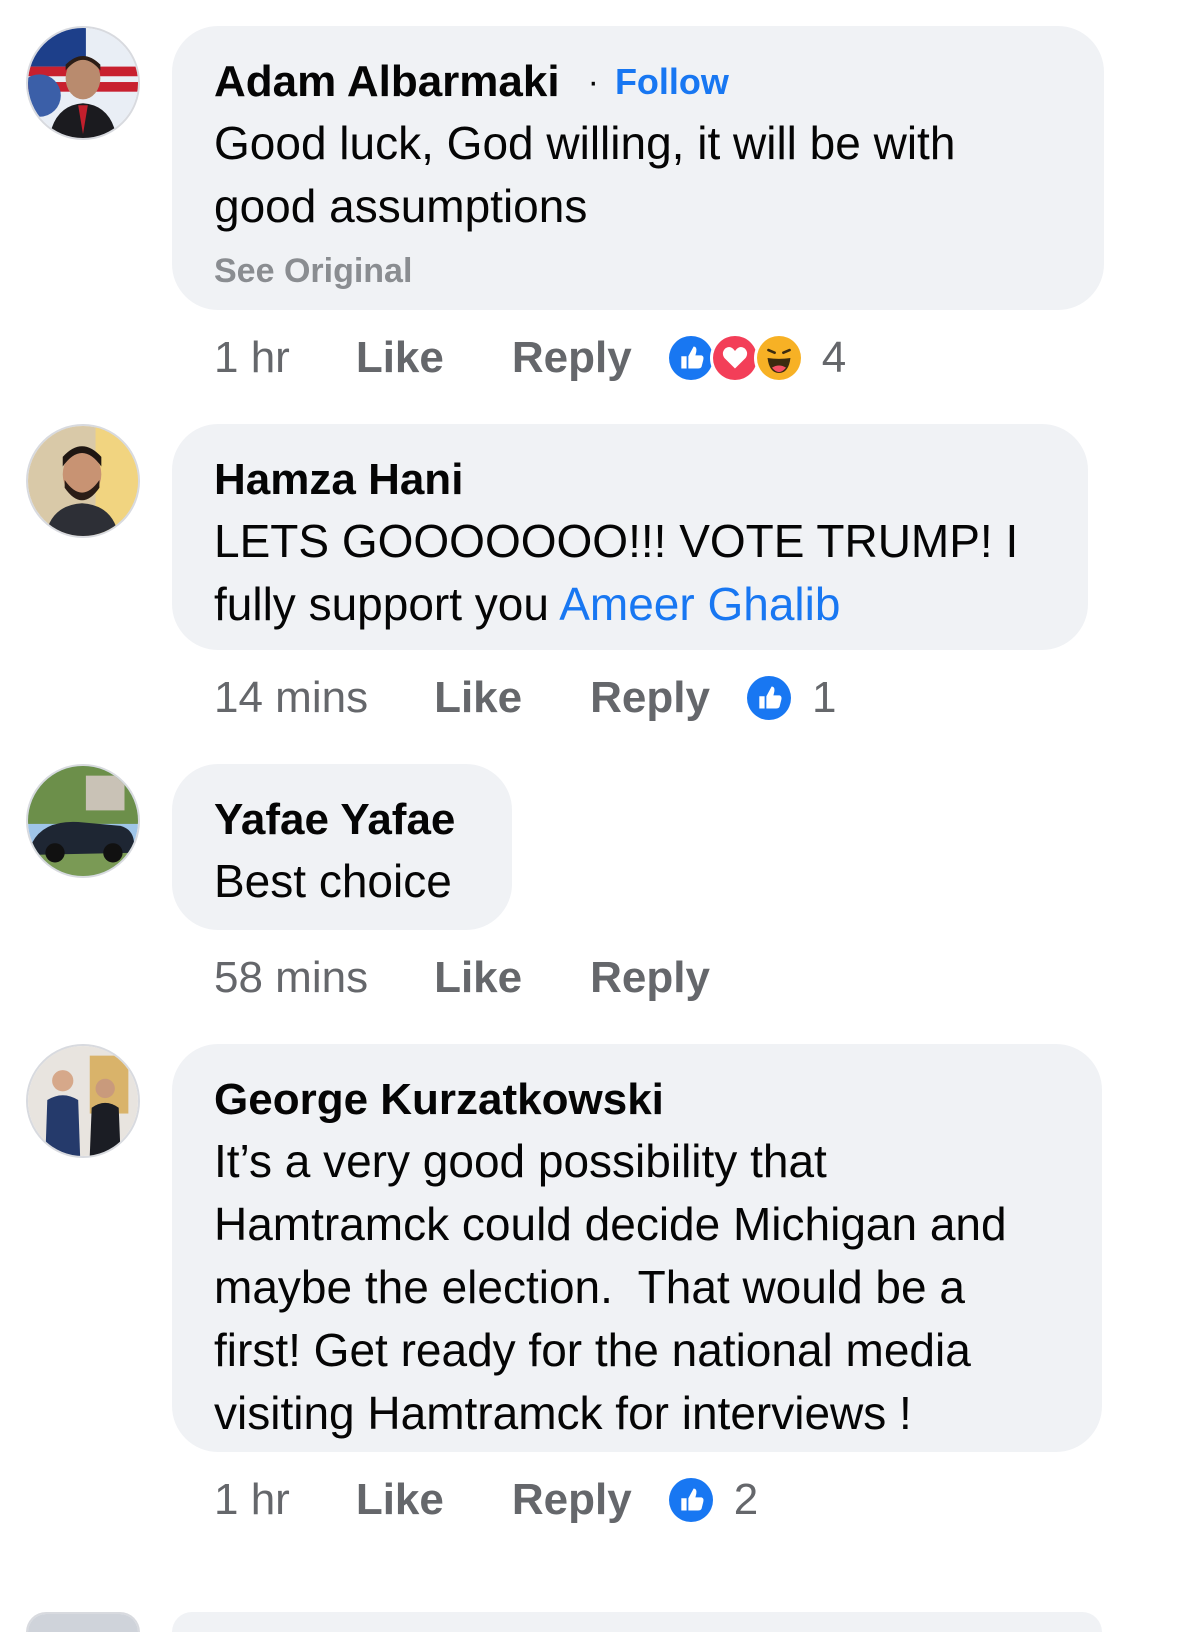 This screenshot has height=1632, width=1179. What do you see at coordinates (338, 480) in the screenshot?
I see `comment-author: Hamza Hani` at bounding box center [338, 480].